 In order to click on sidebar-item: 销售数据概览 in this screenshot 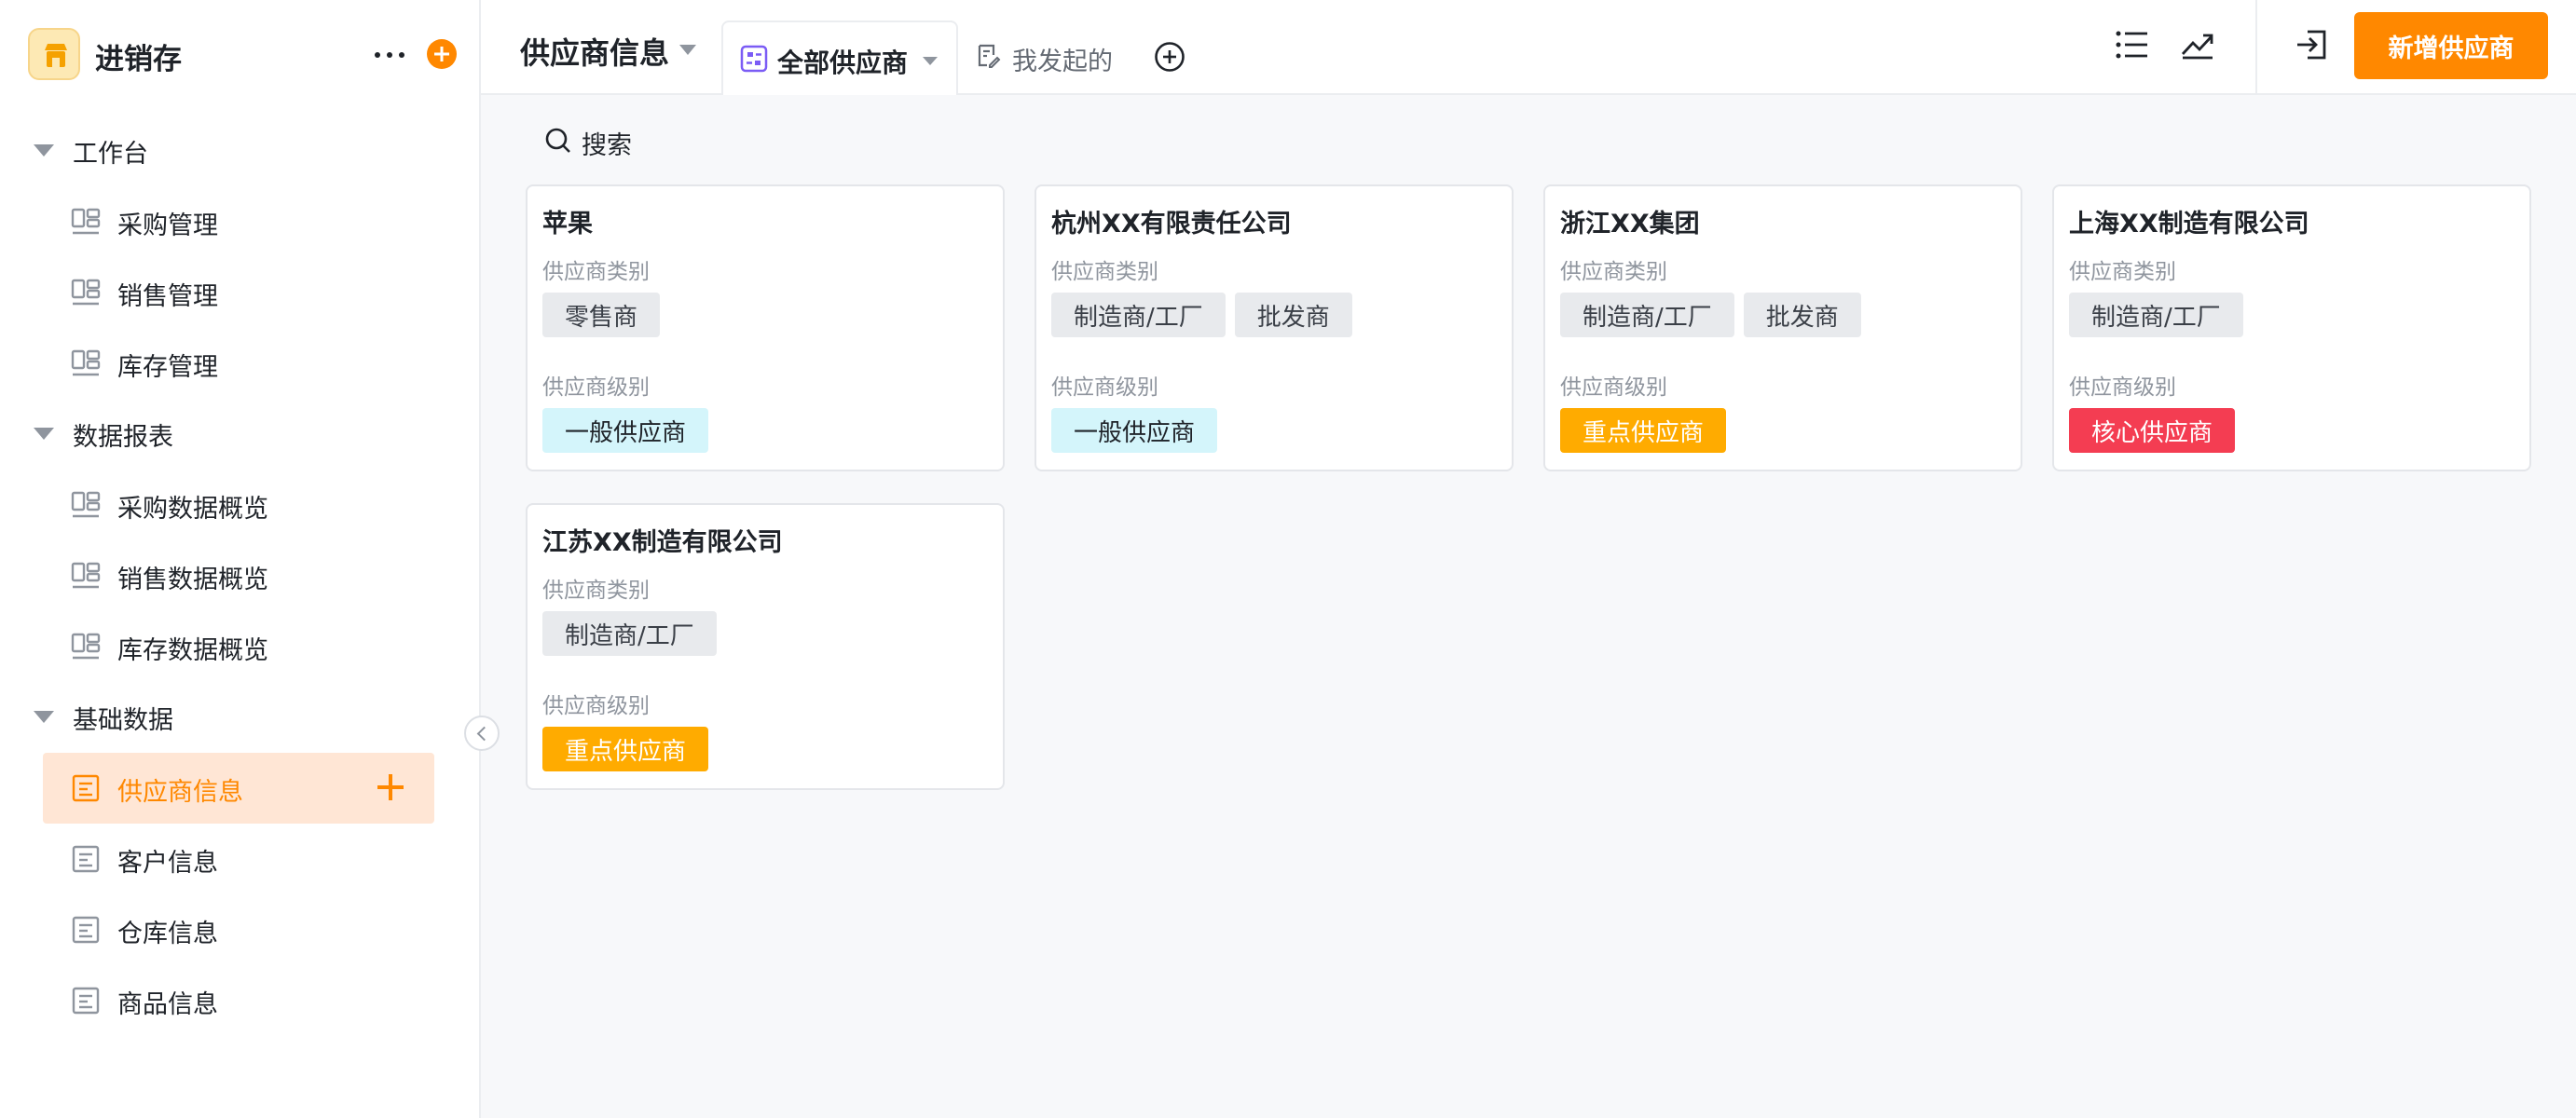, I will do `click(238, 575)`.